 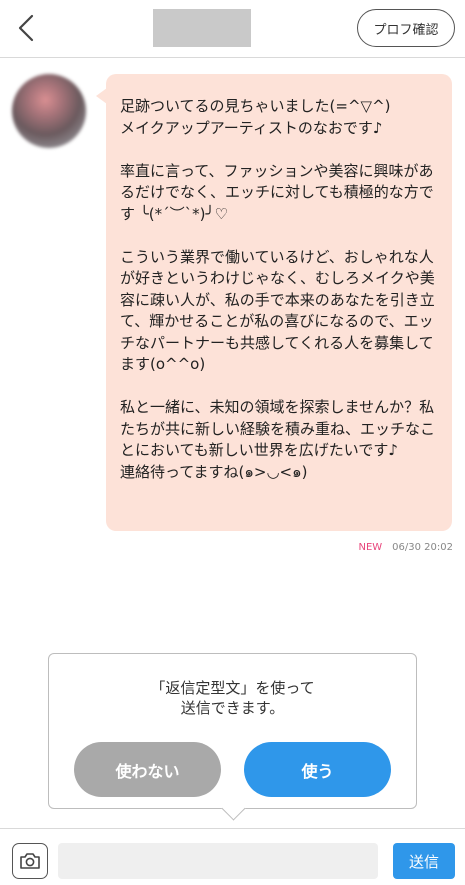 What do you see at coordinates (202, 28) in the screenshot?
I see `partner-name-redacted` at bounding box center [202, 28].